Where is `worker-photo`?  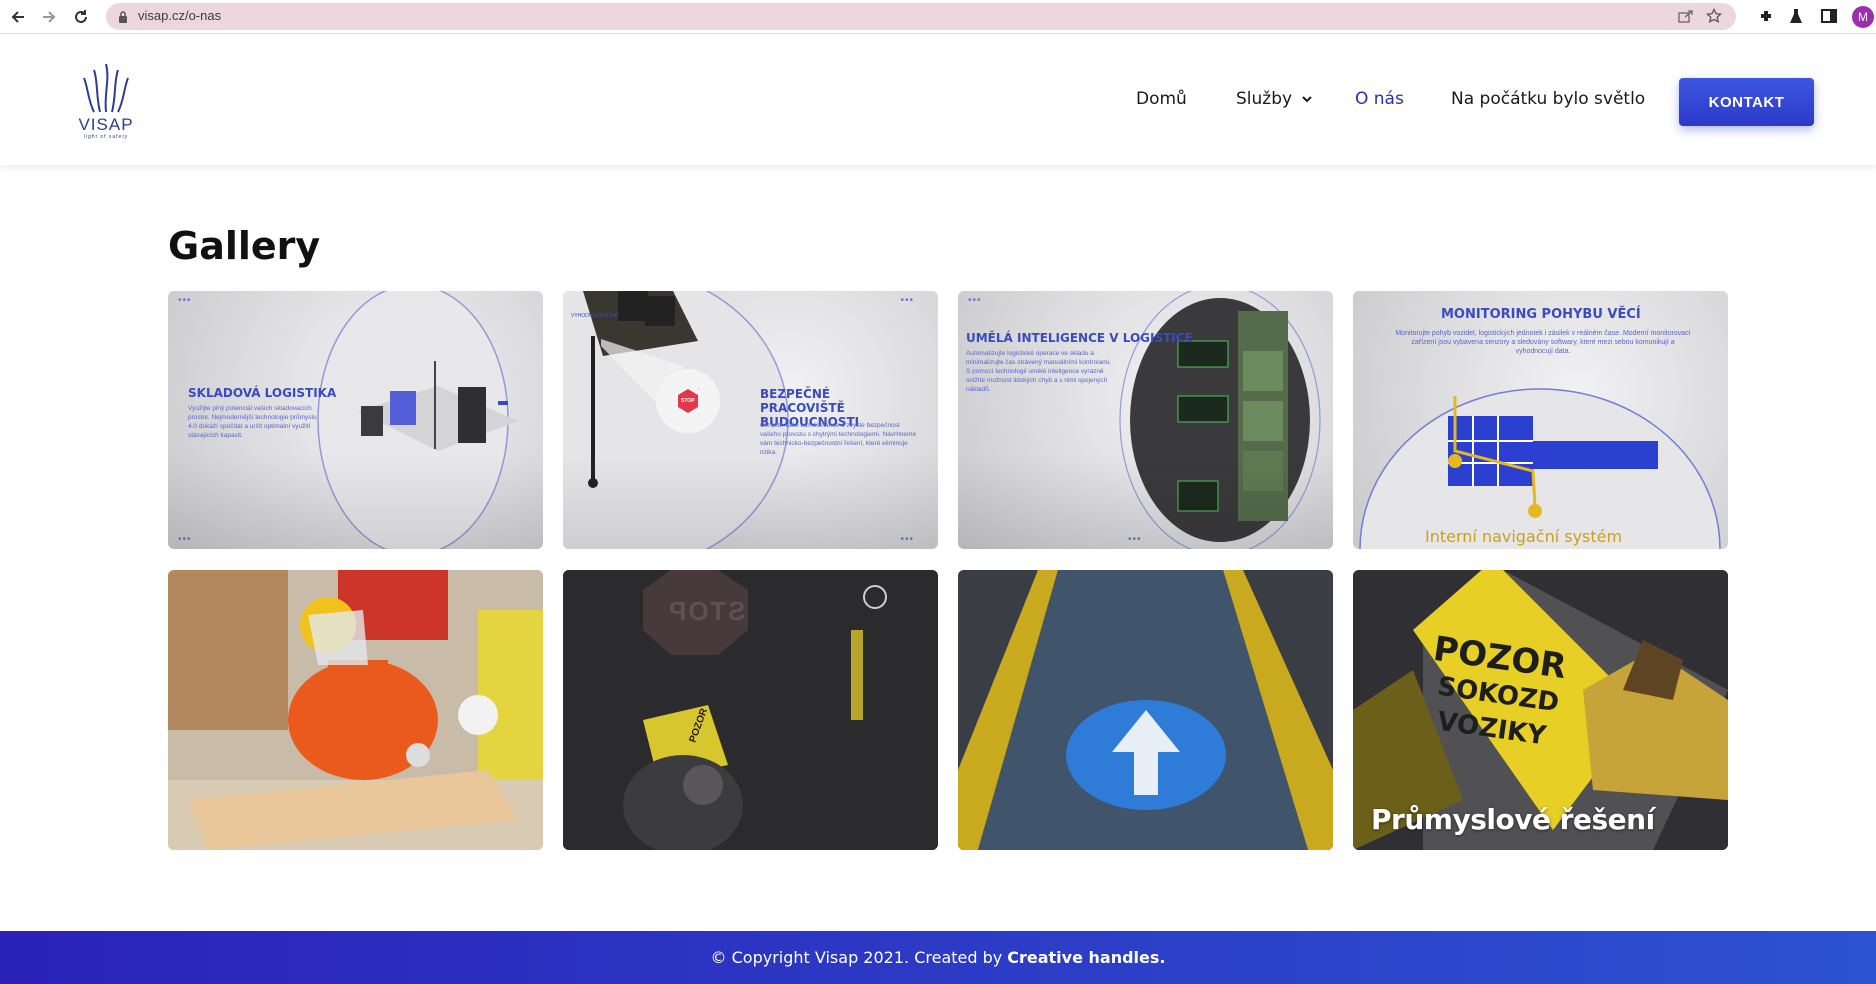 worker-photo is located at coordinates (355, 710).